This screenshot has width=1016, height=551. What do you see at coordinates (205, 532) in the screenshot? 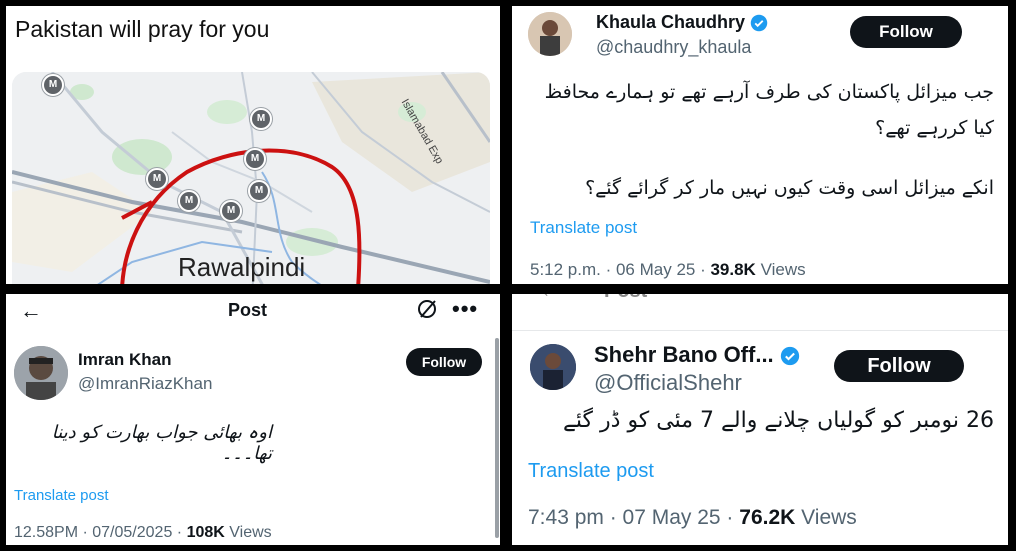
I see `views-count: 108K` at bounding box center [205, 532].